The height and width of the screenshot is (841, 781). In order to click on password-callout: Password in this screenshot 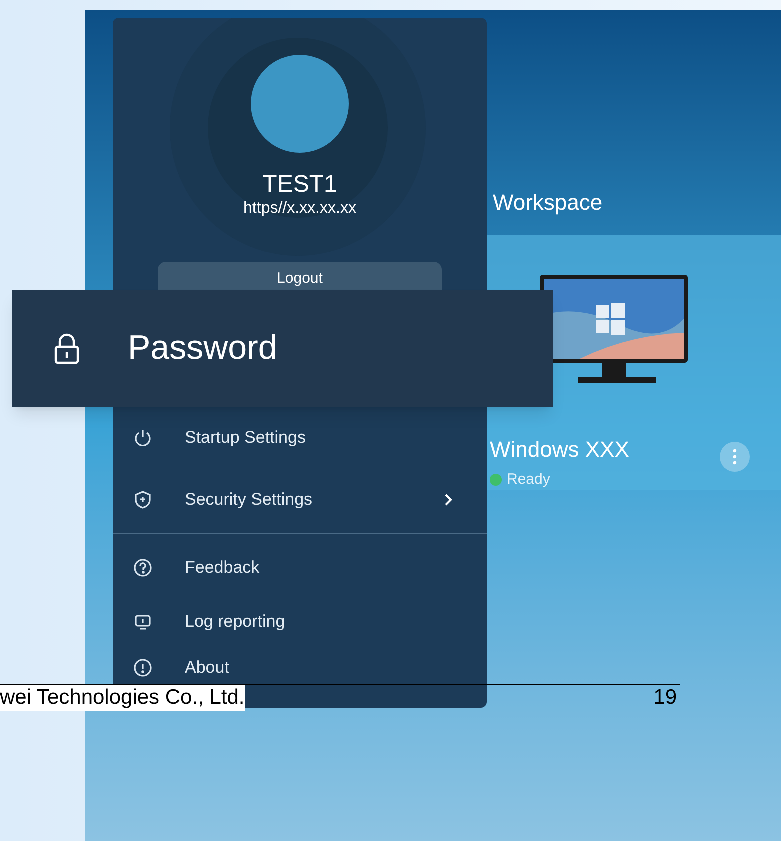, I will do `click(282, 348)`.